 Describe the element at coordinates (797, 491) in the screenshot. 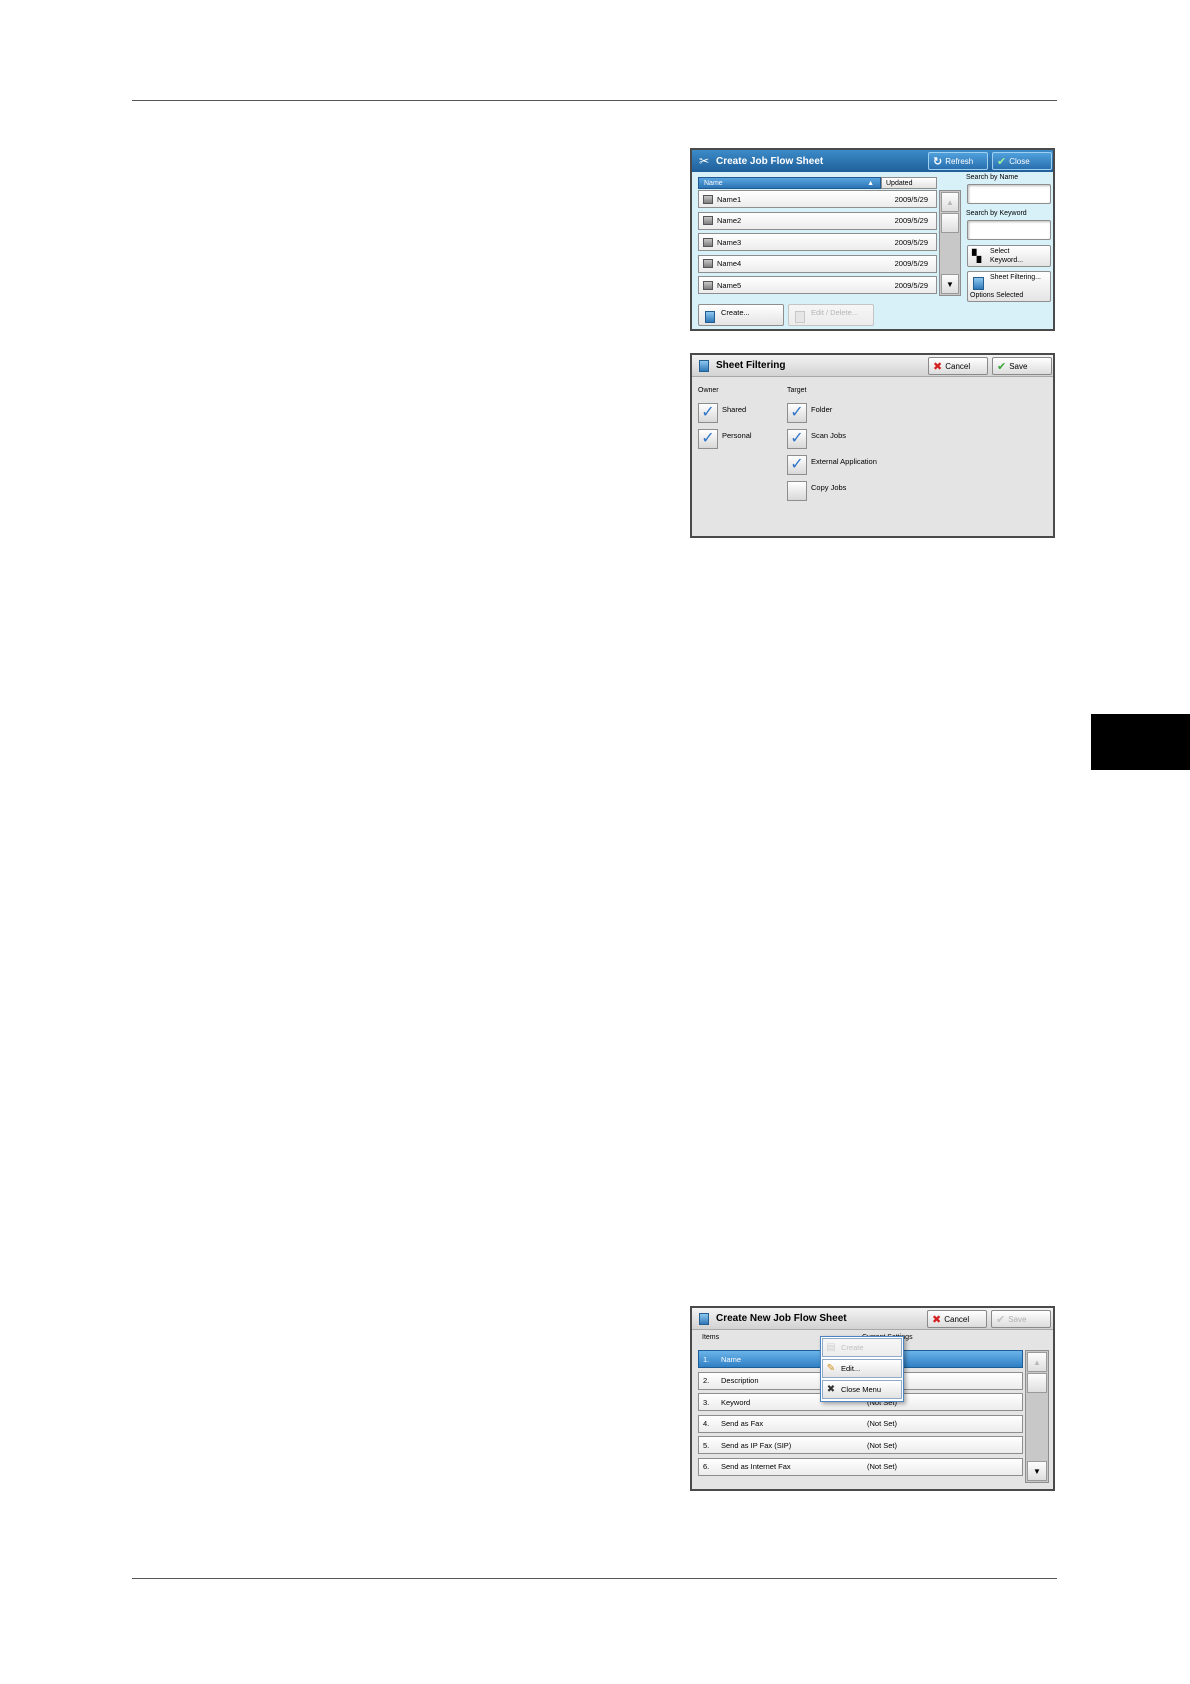

I see `target-checkbox` at that location.